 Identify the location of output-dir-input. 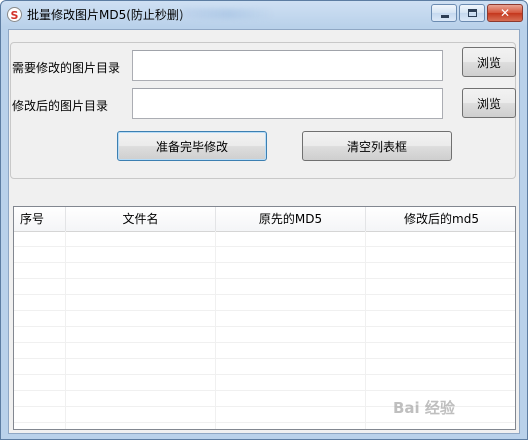
(287, 103).